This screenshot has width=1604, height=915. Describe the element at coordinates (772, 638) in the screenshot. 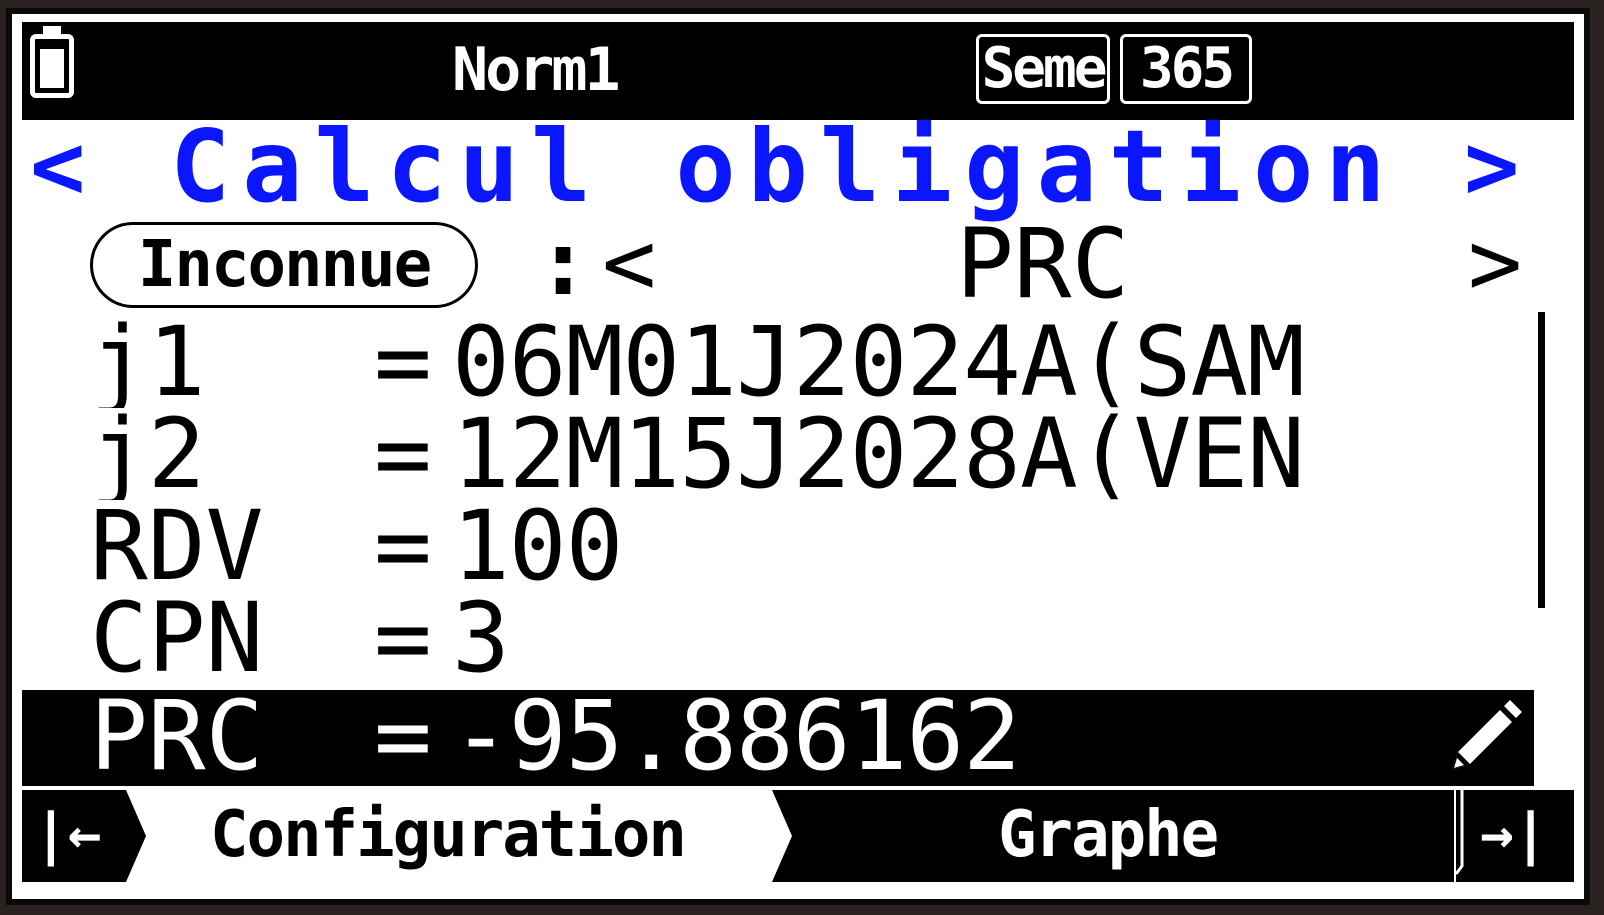

I see `variable-row-cpn: CPN = 3` at that location.